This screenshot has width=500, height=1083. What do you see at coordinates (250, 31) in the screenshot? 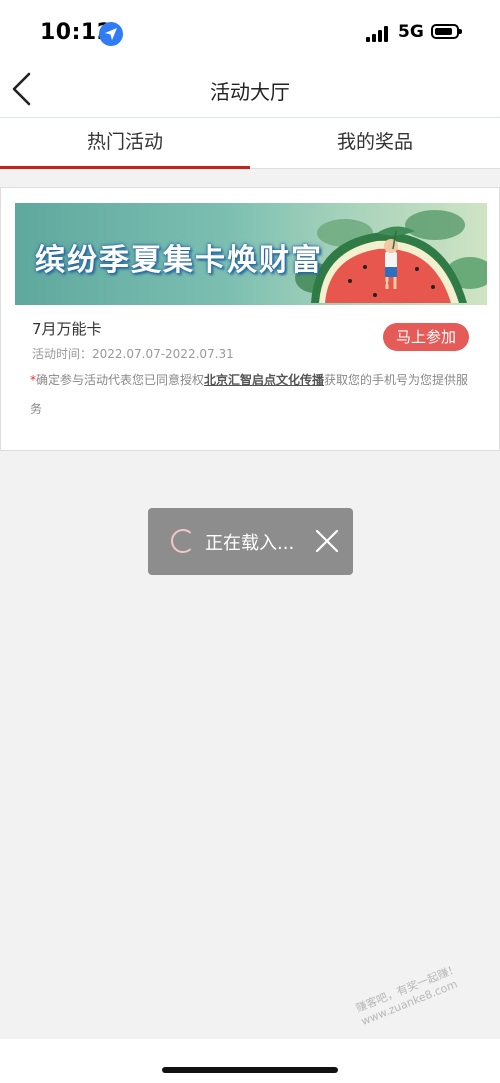
I see `status-bar: 10:12 5G` at bounding box center [250, 31].